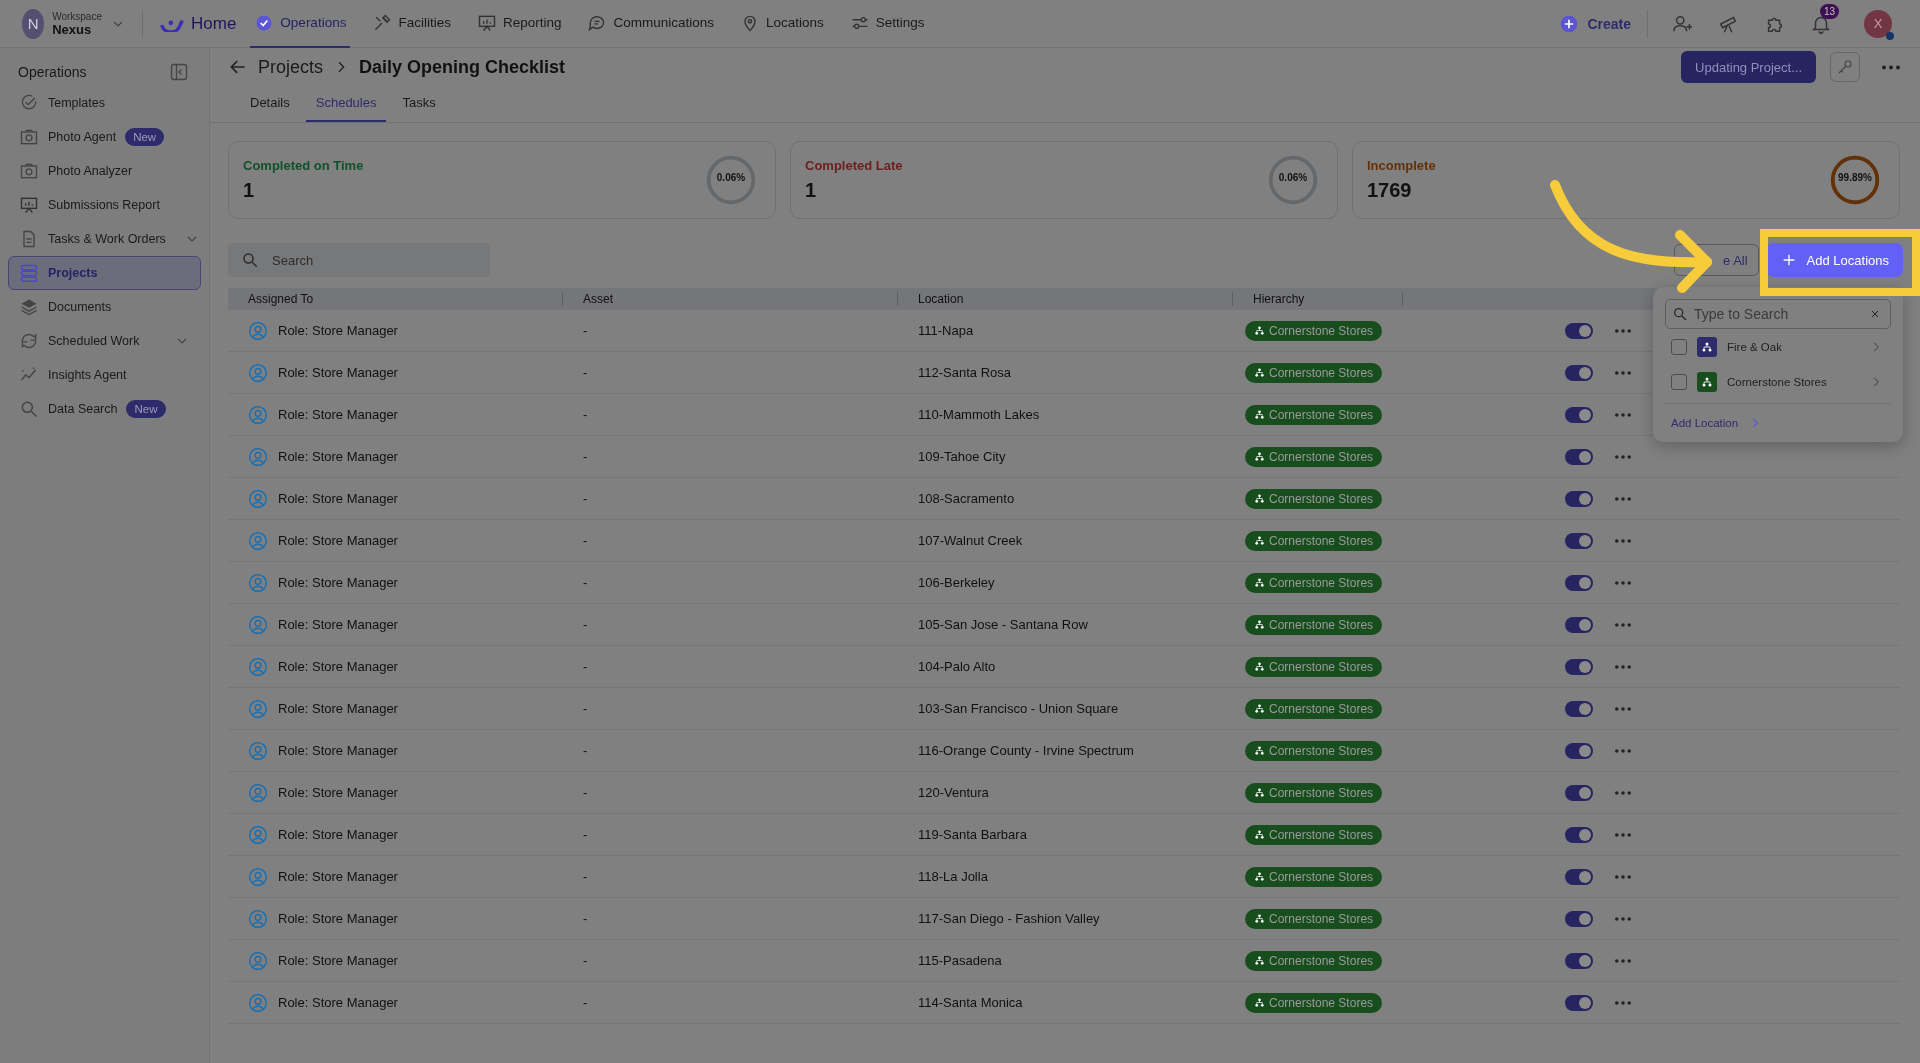 The height and width of the screenshot is (1063, 1920). I want to click on card-title: Completed Late, so click(854, 165).